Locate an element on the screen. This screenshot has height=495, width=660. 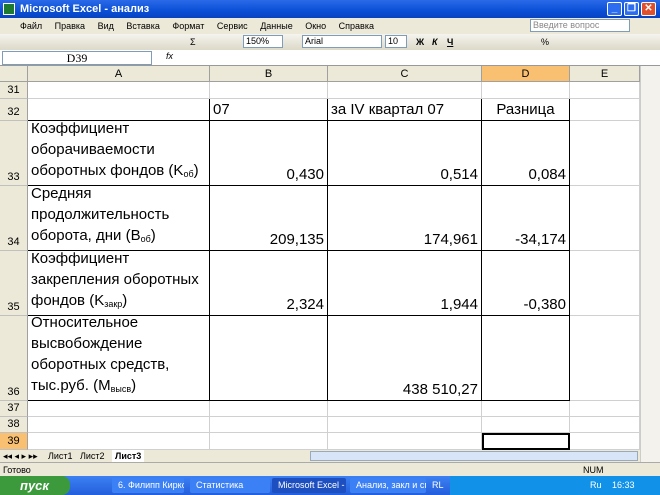
tab-sheet3: Лист3 is located at coordinates (128, 456).